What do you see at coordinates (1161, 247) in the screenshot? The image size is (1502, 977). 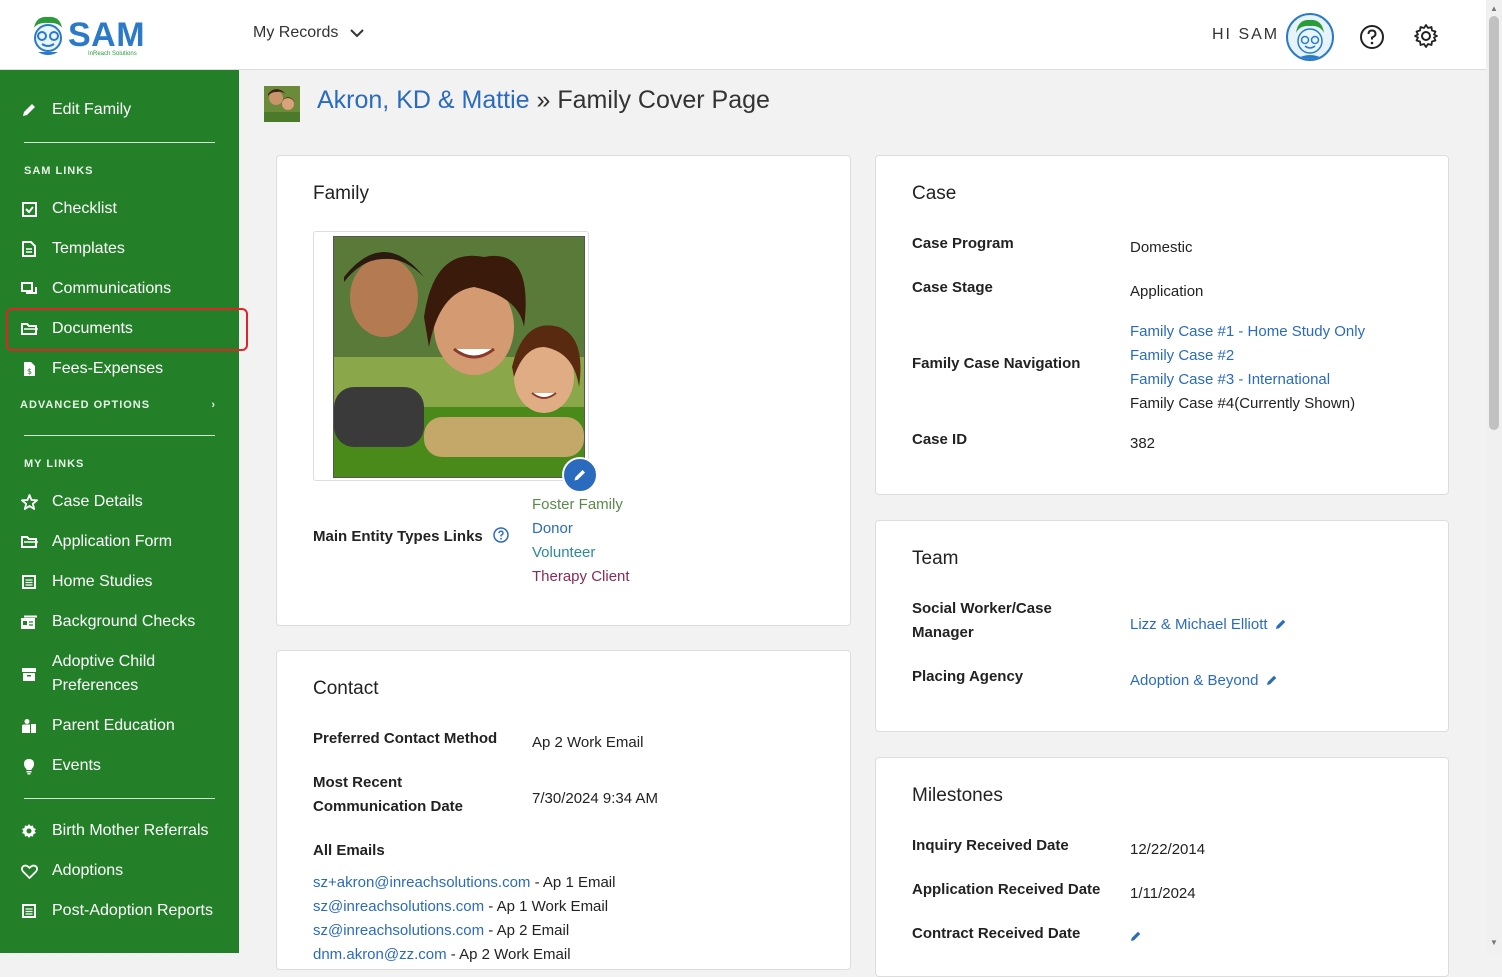 I see `case-program-value: Domestic` at bounding box center [1161, 247].